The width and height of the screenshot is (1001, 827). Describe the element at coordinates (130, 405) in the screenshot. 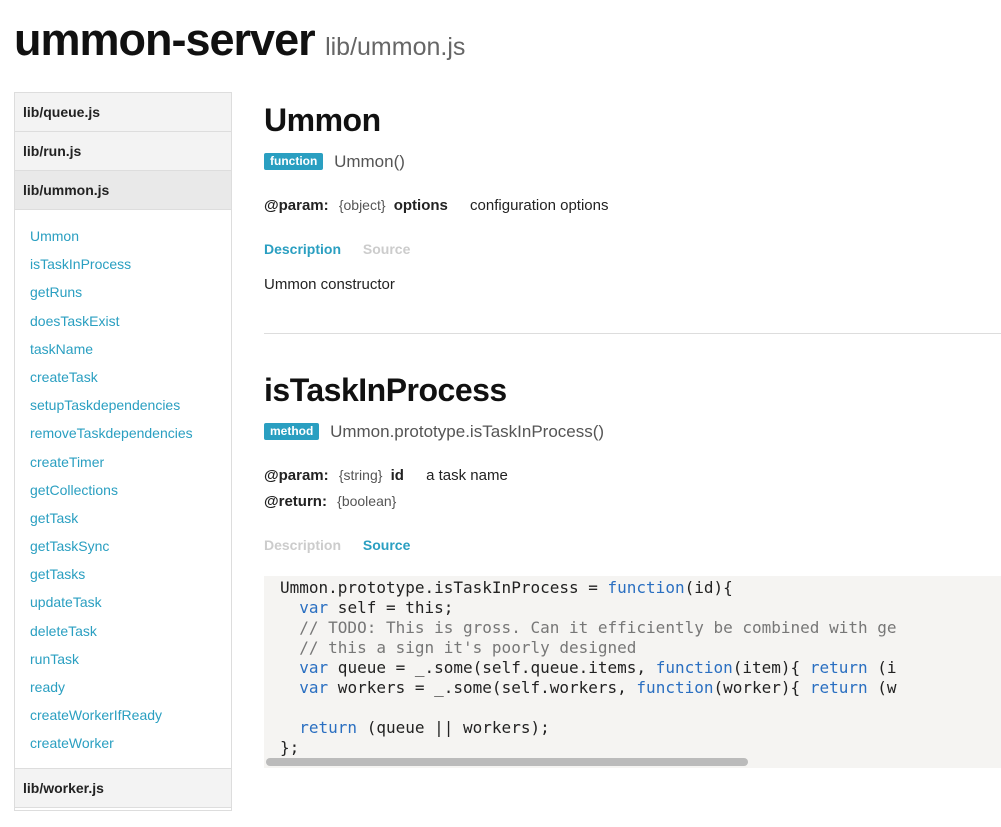

I see `sidebar-item-setuptaskdependencies: setupTaskdependencies` at that location.